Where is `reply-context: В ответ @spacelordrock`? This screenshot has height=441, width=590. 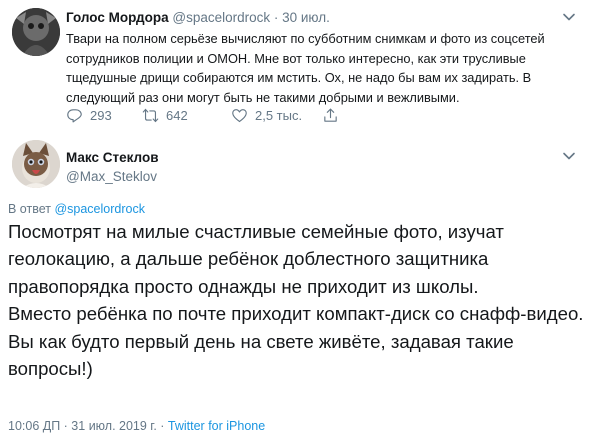
reply-context: В ответ @spacelordrock is located at coordinates (76, 209).